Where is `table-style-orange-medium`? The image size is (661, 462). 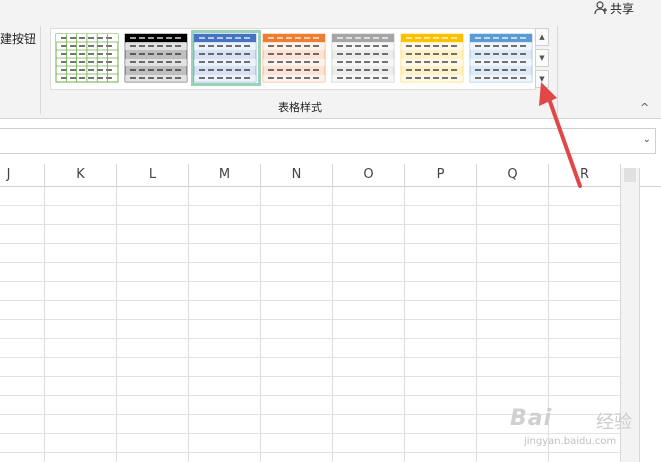
table-style-orange-medium is located at coordinates (294, 58).